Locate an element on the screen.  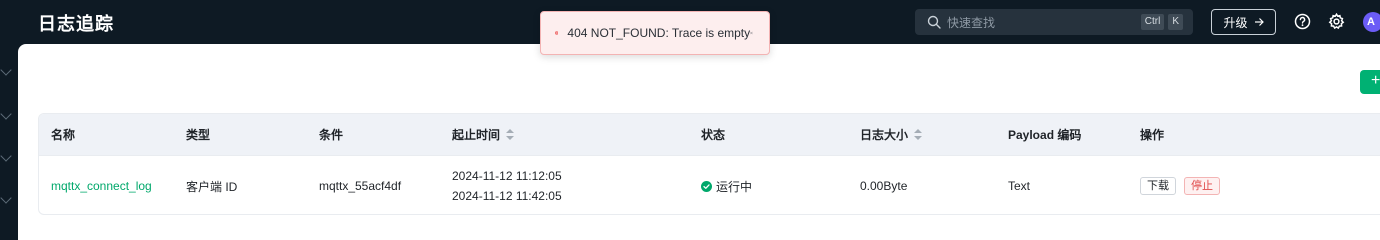
column-header-operations: 操作 is located at coordinates (1152, 135).